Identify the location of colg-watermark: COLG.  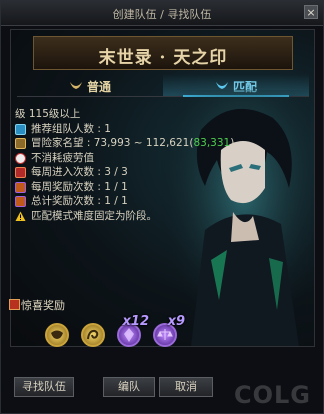
(272, 395).